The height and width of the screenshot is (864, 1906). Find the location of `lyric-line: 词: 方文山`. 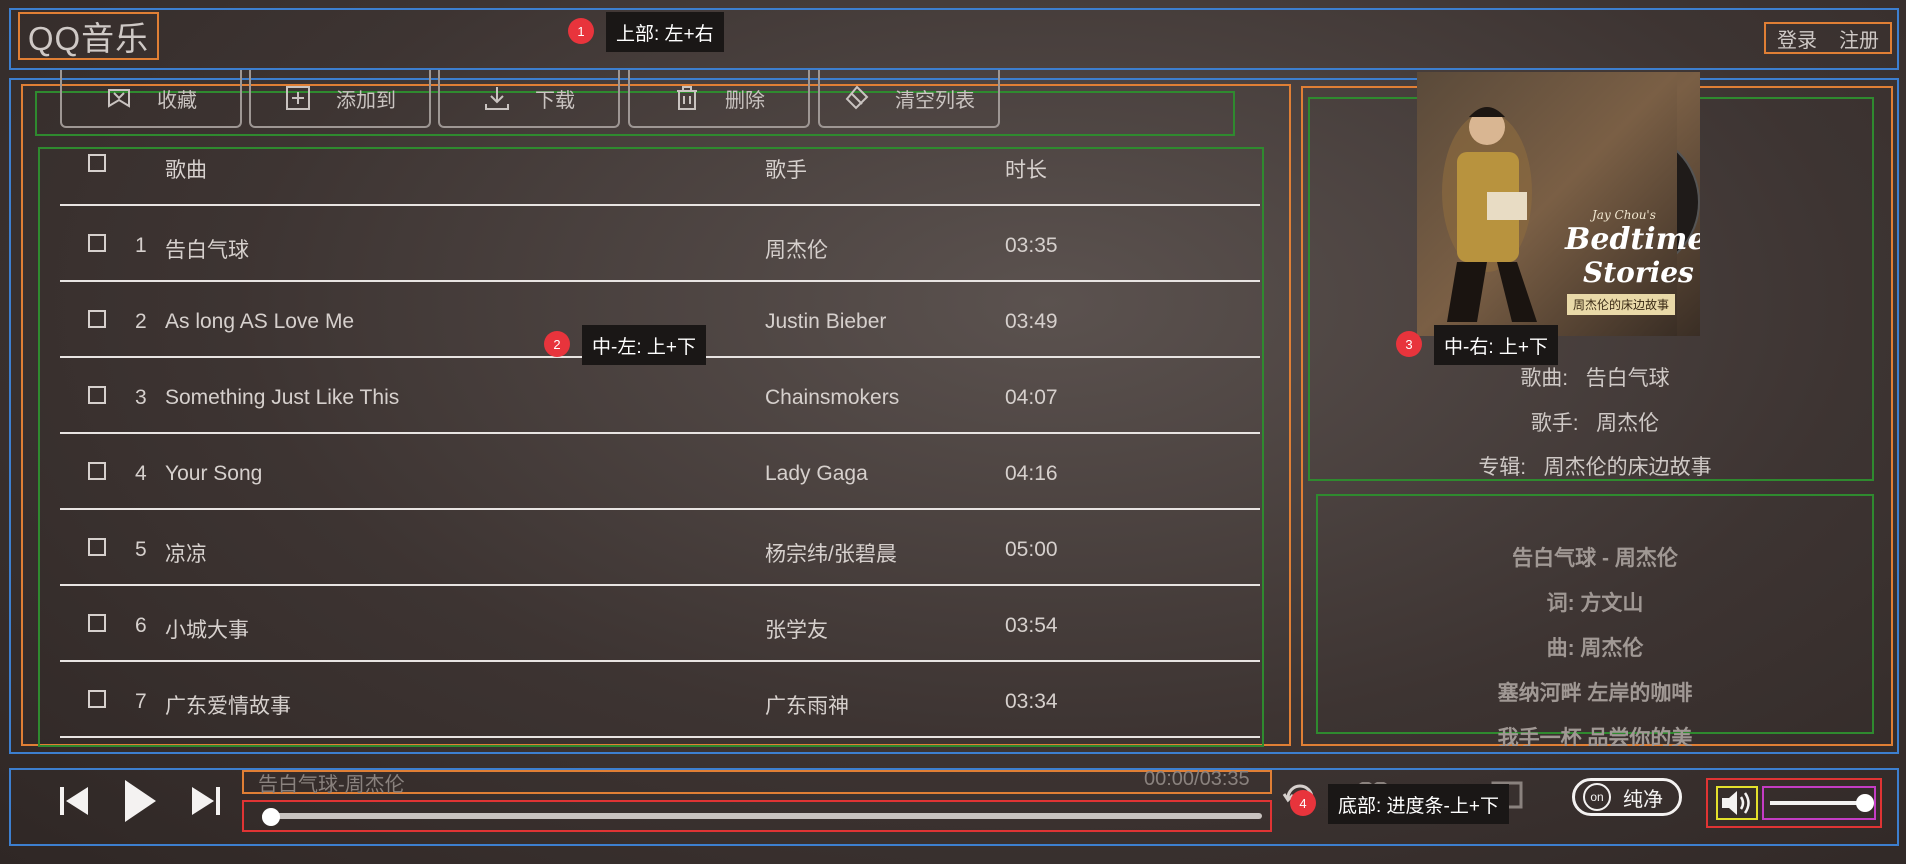

lyric-line: 词: 方文山 is located at coordinates (1595, 603).